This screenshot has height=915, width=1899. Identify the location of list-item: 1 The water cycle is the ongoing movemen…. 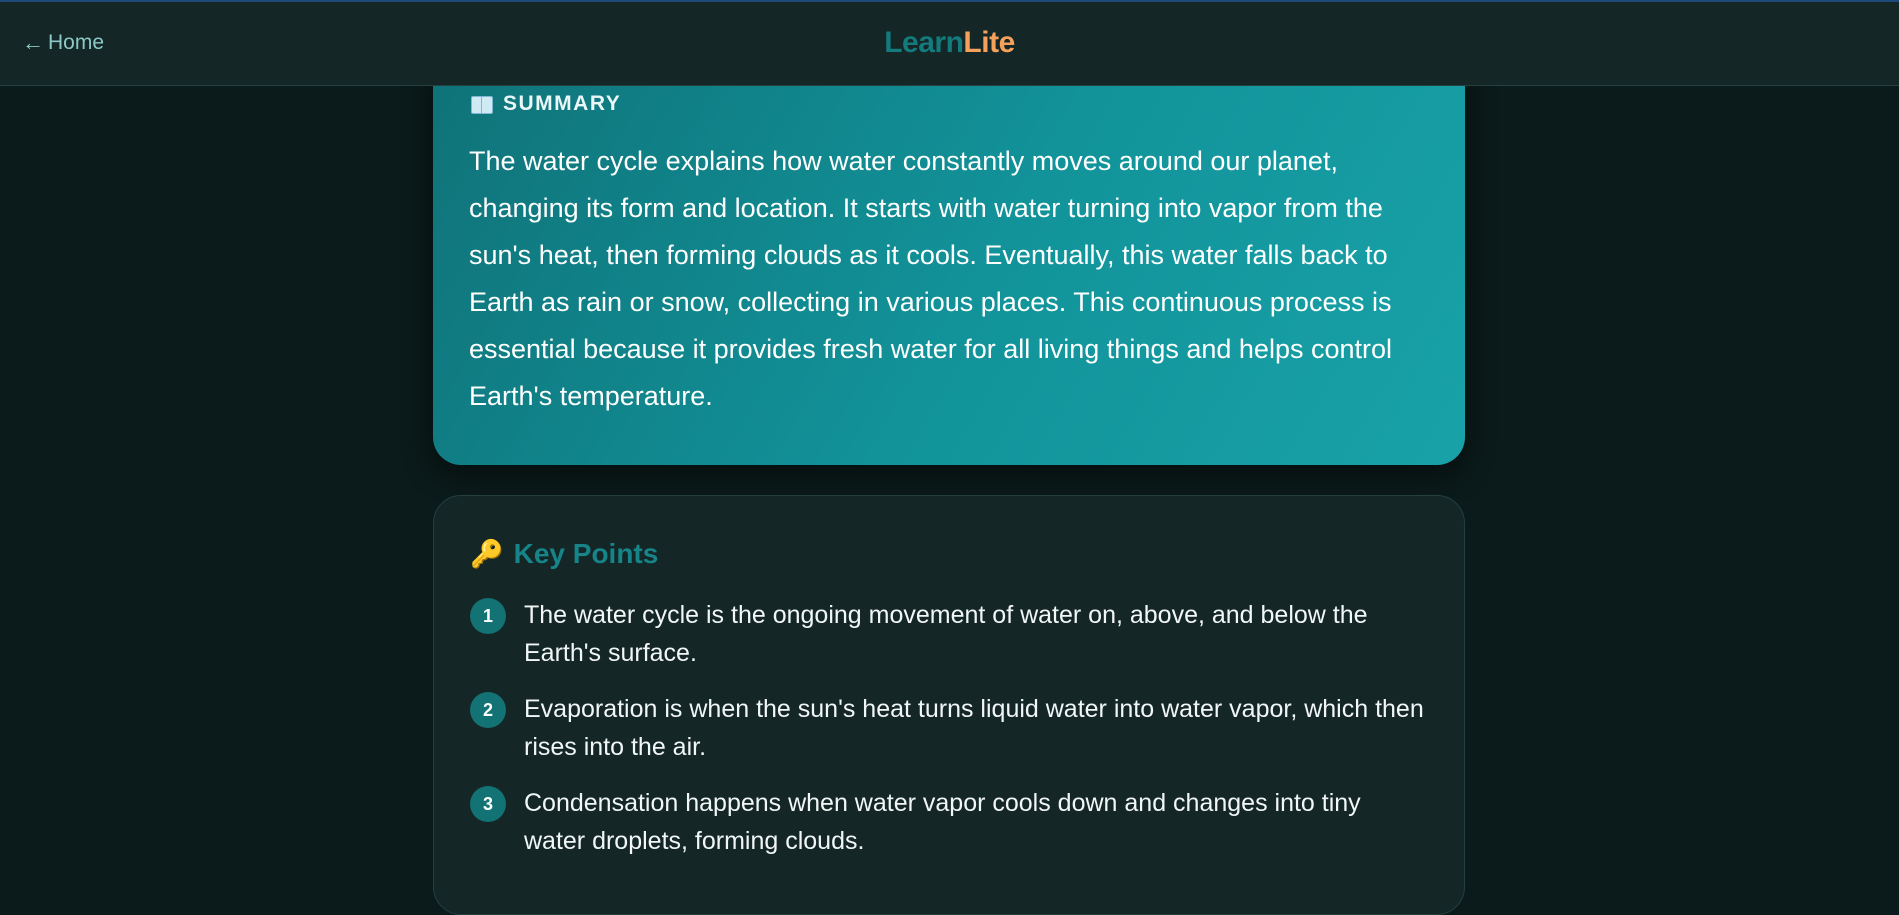
(949, 634).